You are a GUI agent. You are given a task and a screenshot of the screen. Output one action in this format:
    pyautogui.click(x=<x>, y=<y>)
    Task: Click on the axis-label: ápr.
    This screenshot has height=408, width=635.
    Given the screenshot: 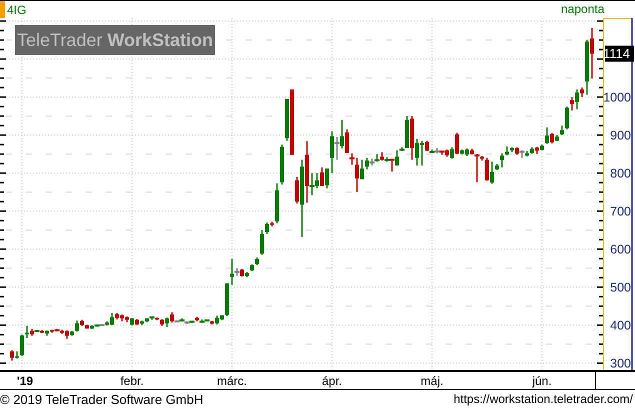 What is the action you would take?
    pyautogui.click(x=332, y=381)
    